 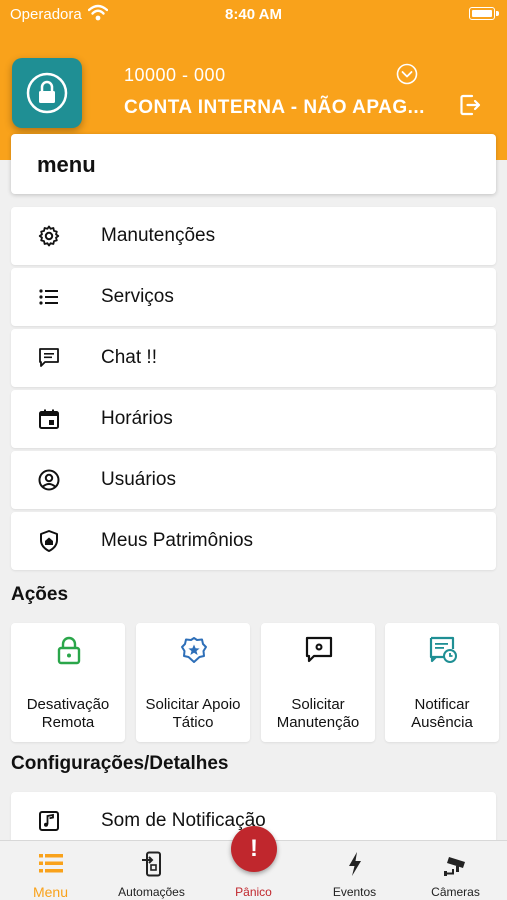 What do you see at coordinates (497, 13) in the screenshot?
I see `battery-tip` at bounding box center [497, 13].